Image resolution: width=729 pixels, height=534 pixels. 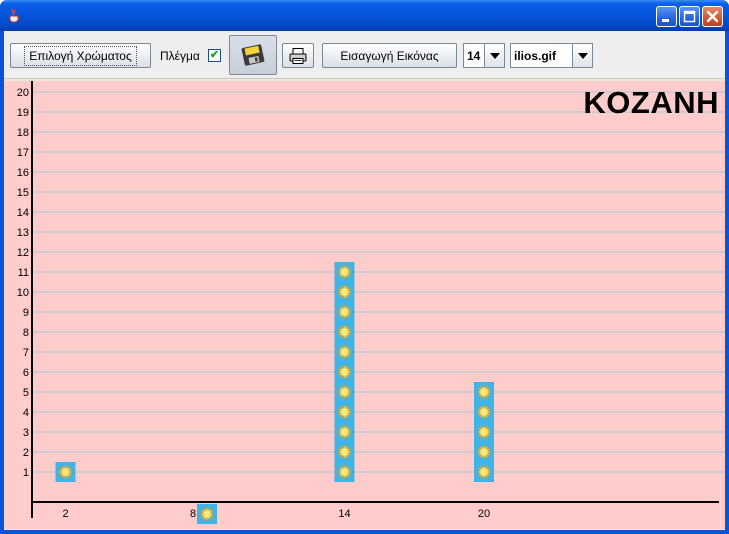 What do you see at coordinates (474, 56) in the screenshot?
I see `size-select-value: 14` at bounding box center [474, 56].